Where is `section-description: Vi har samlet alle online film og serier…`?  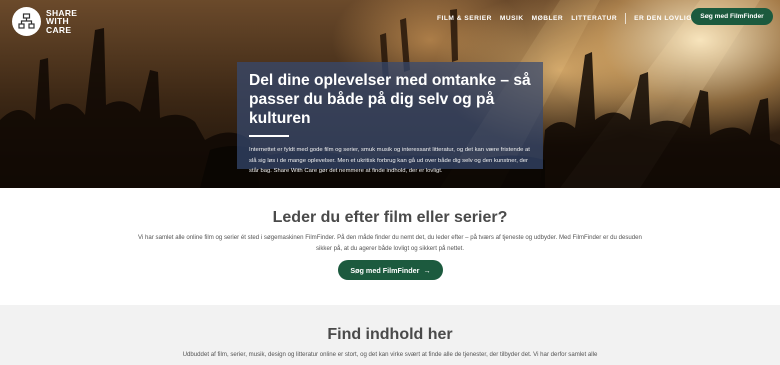
section-description: Vi har samlet alle online film og serier… is located at coordinates (390, 243).